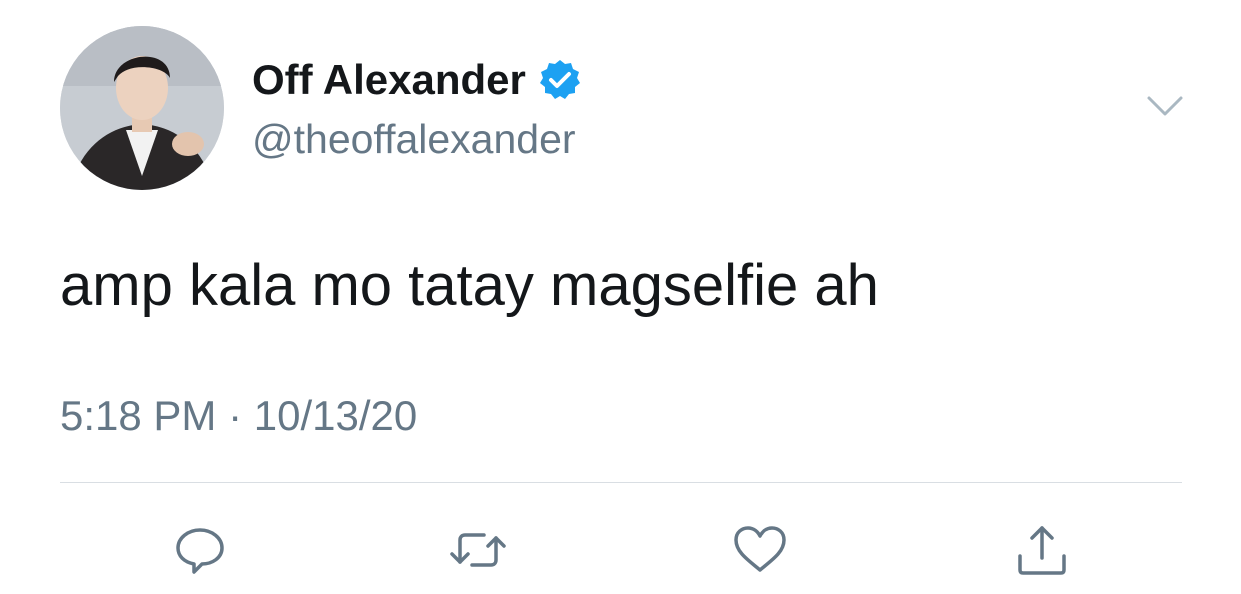  Describe the element at coordinates (560, 80) in the screenshot. I see `verified-badge-icon` at that location.